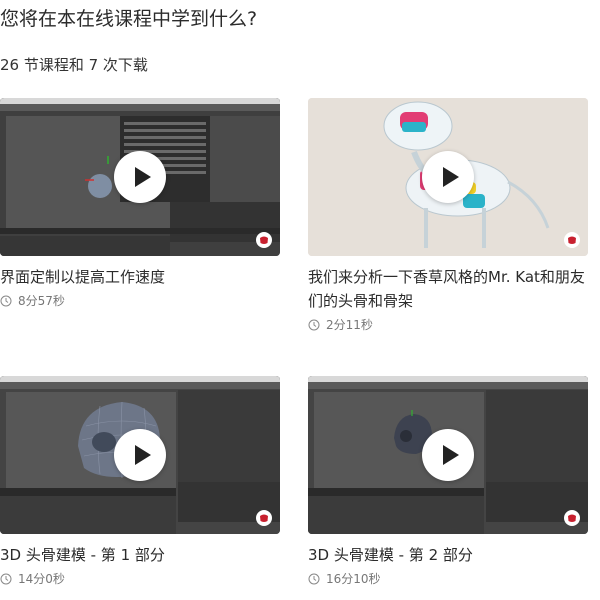 The image size is (600, 600). What do you see at coordinates (349, 325) in the screenshot?
I see `duration-text: 2分11秒` at bounding box center [349, 325].